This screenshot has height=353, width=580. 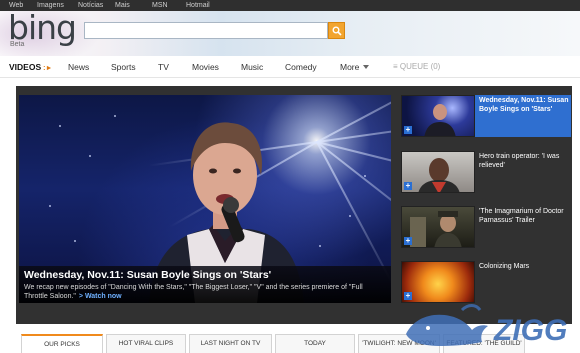 I want to click on nav-sports: Sports, so click(x=123, y=67).